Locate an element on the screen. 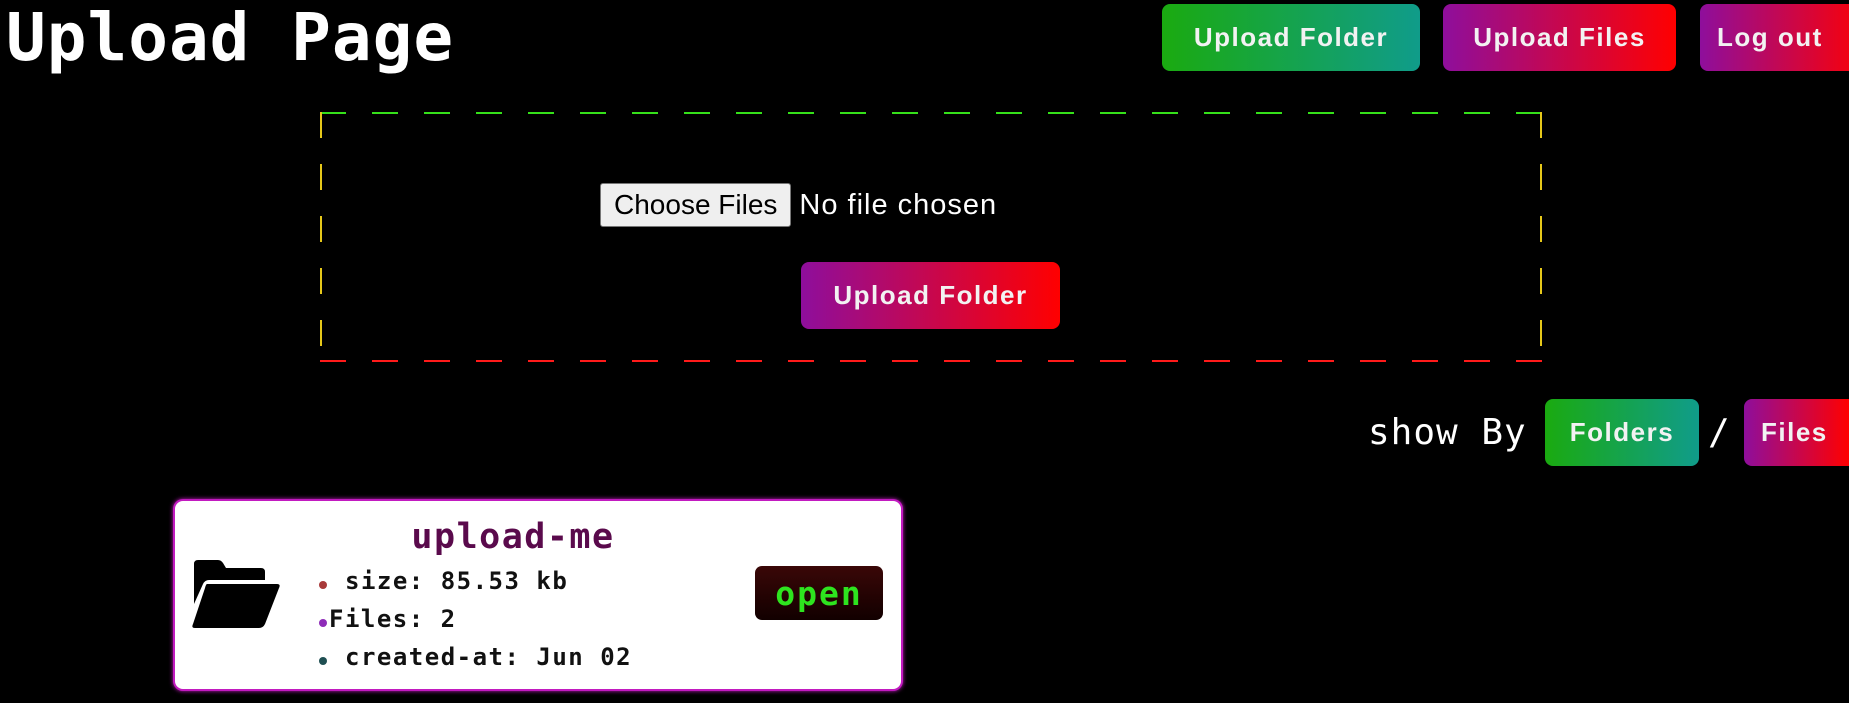  file-input: Choose Files No file chosen is located at coordinates (798, 205).